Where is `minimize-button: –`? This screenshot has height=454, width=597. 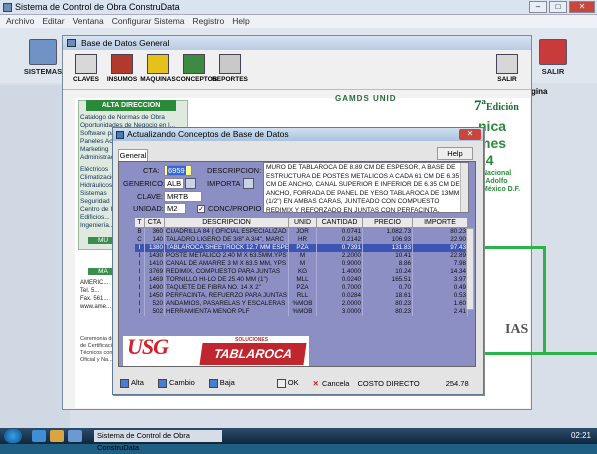
minimize-button: – is located at coordinates (538, 7).